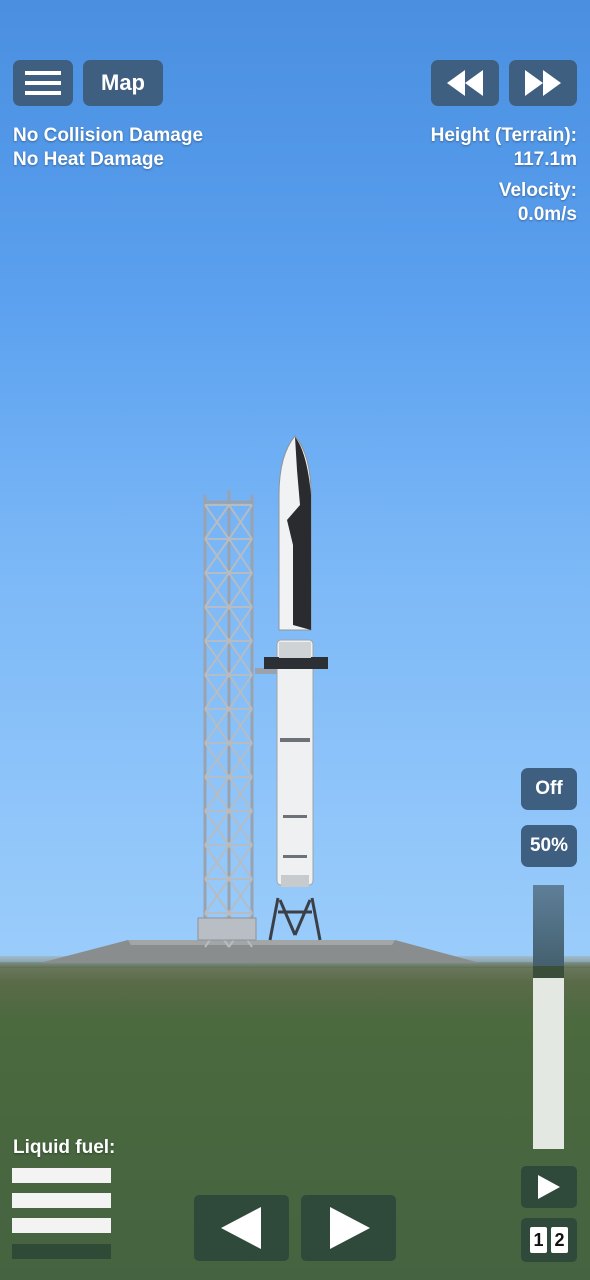 The width and height of the screenshot is (590, 1280). What do you see at coordinates (548, 929) in the screenshot?
I see `throttle-fill` at bounding box center [548, 929].